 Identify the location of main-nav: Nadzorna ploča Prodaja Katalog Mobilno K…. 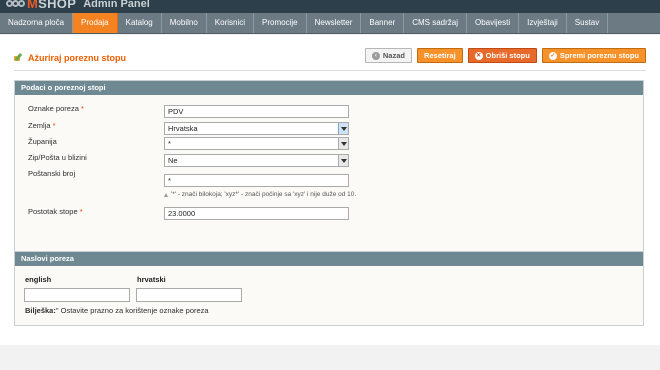
(330, 23).